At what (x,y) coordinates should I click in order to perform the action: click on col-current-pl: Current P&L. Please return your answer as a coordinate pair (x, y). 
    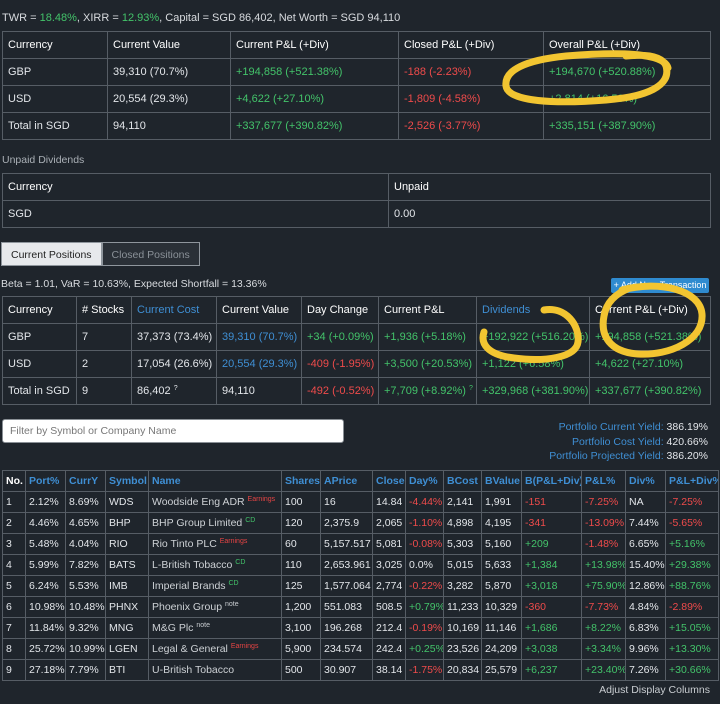
    Looking at the image, I should click on (427, 310).